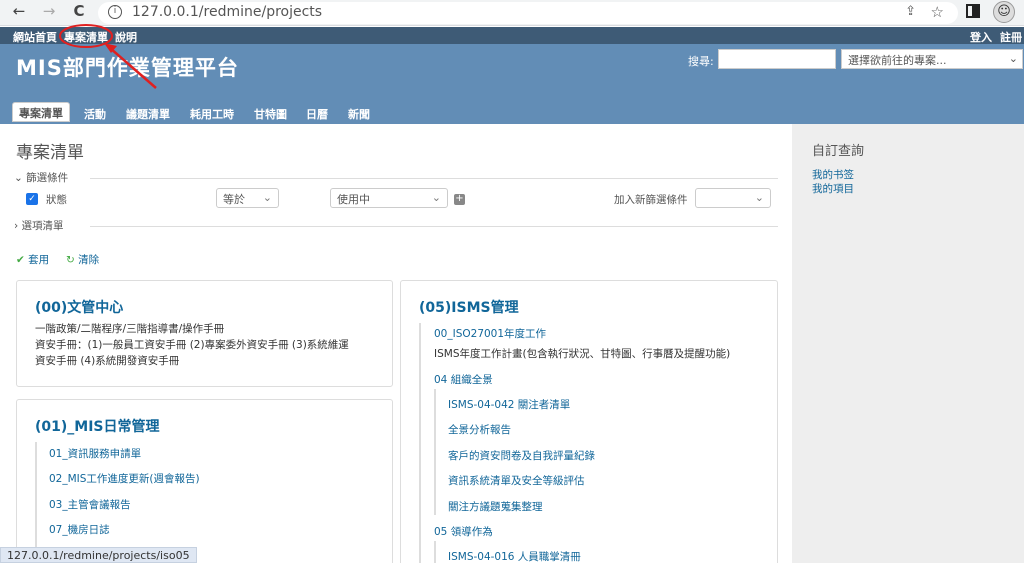 Image resolution: width=1024 pixels, height=563 pixels. What do you see at coordinates (127, 68) in the screenshot?
I see `site-title: MIS部門作業管理平台` at bounding box center [127, 68].